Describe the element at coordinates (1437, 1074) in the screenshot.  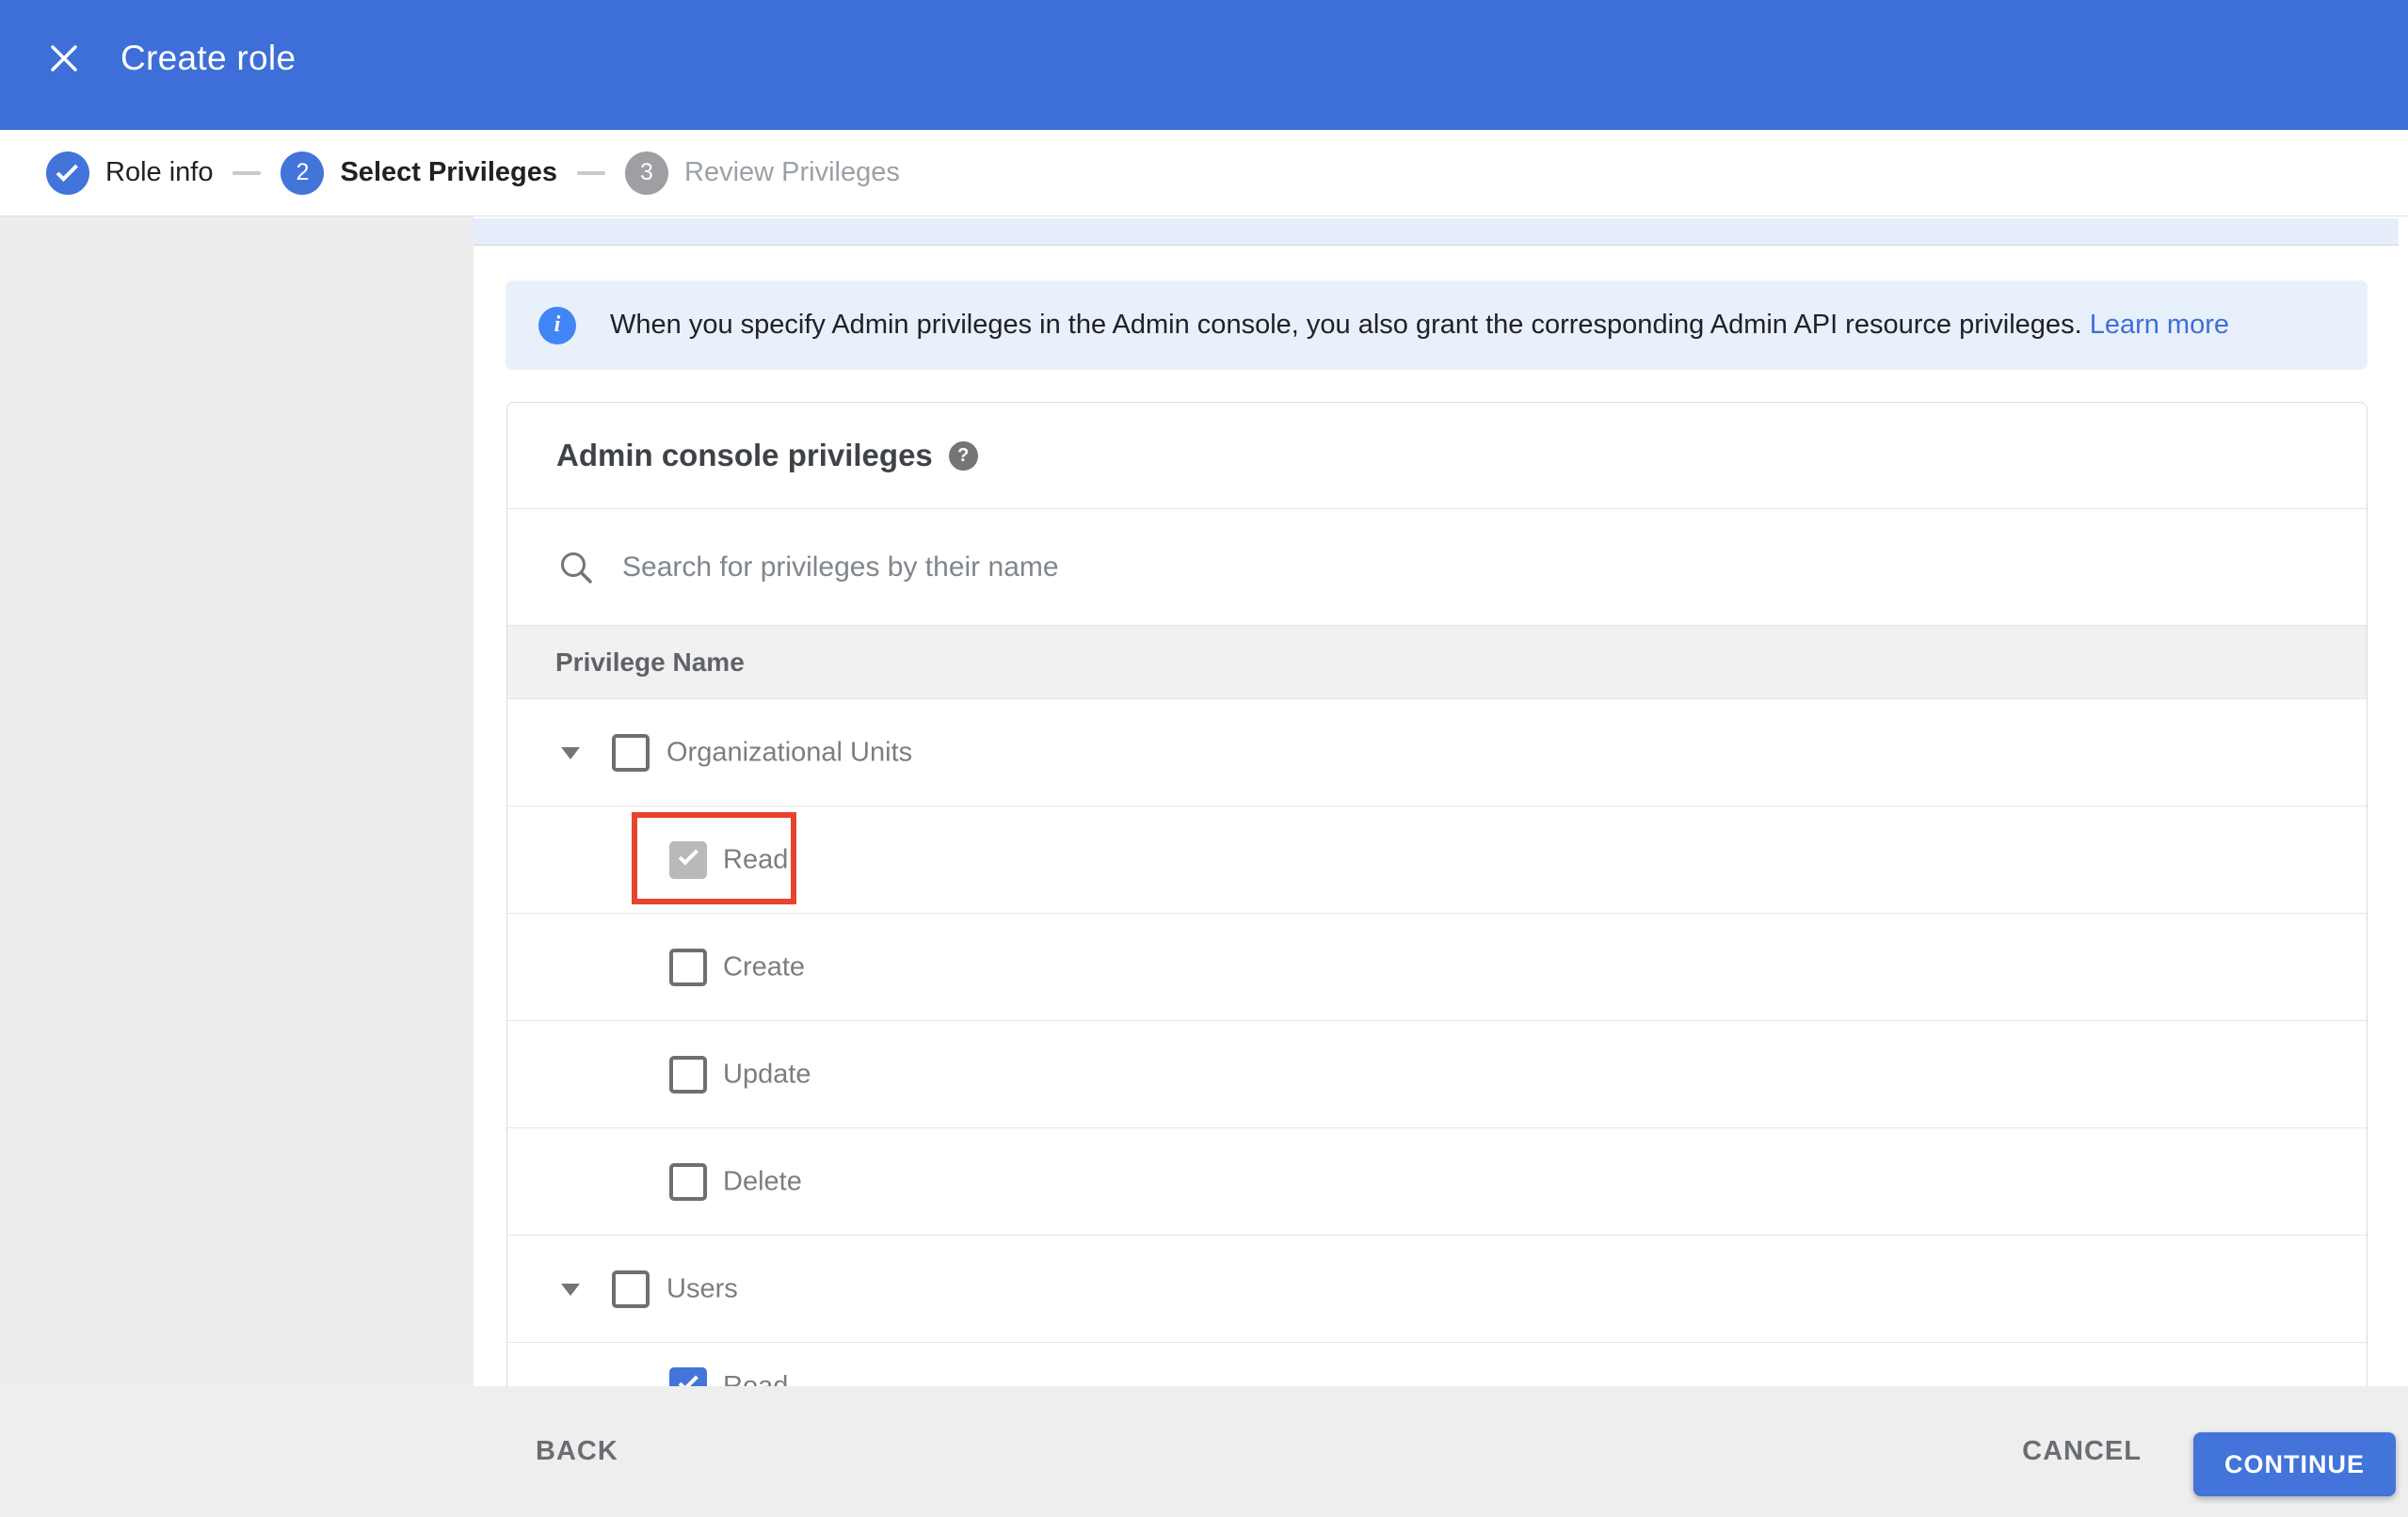
I see `table-row: Update` at that location.